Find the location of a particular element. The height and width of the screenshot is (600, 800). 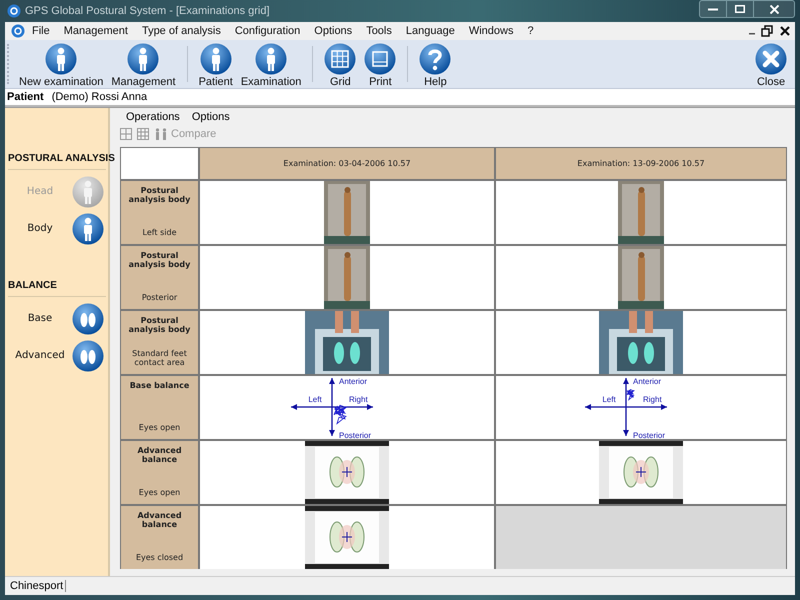

row-subtitle: Posterior is located at coordinates (160, 297).